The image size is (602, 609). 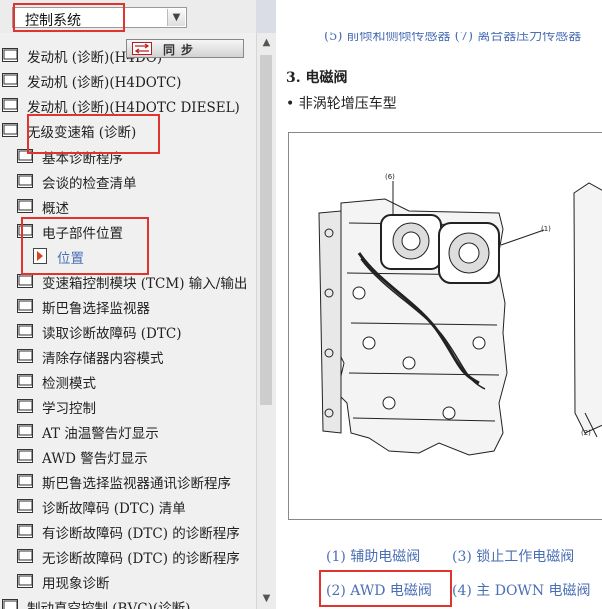 I want to click on tree-item-label: 有诊断故障码 (DTC) 的诊断程序, so click(x=141, y=534).